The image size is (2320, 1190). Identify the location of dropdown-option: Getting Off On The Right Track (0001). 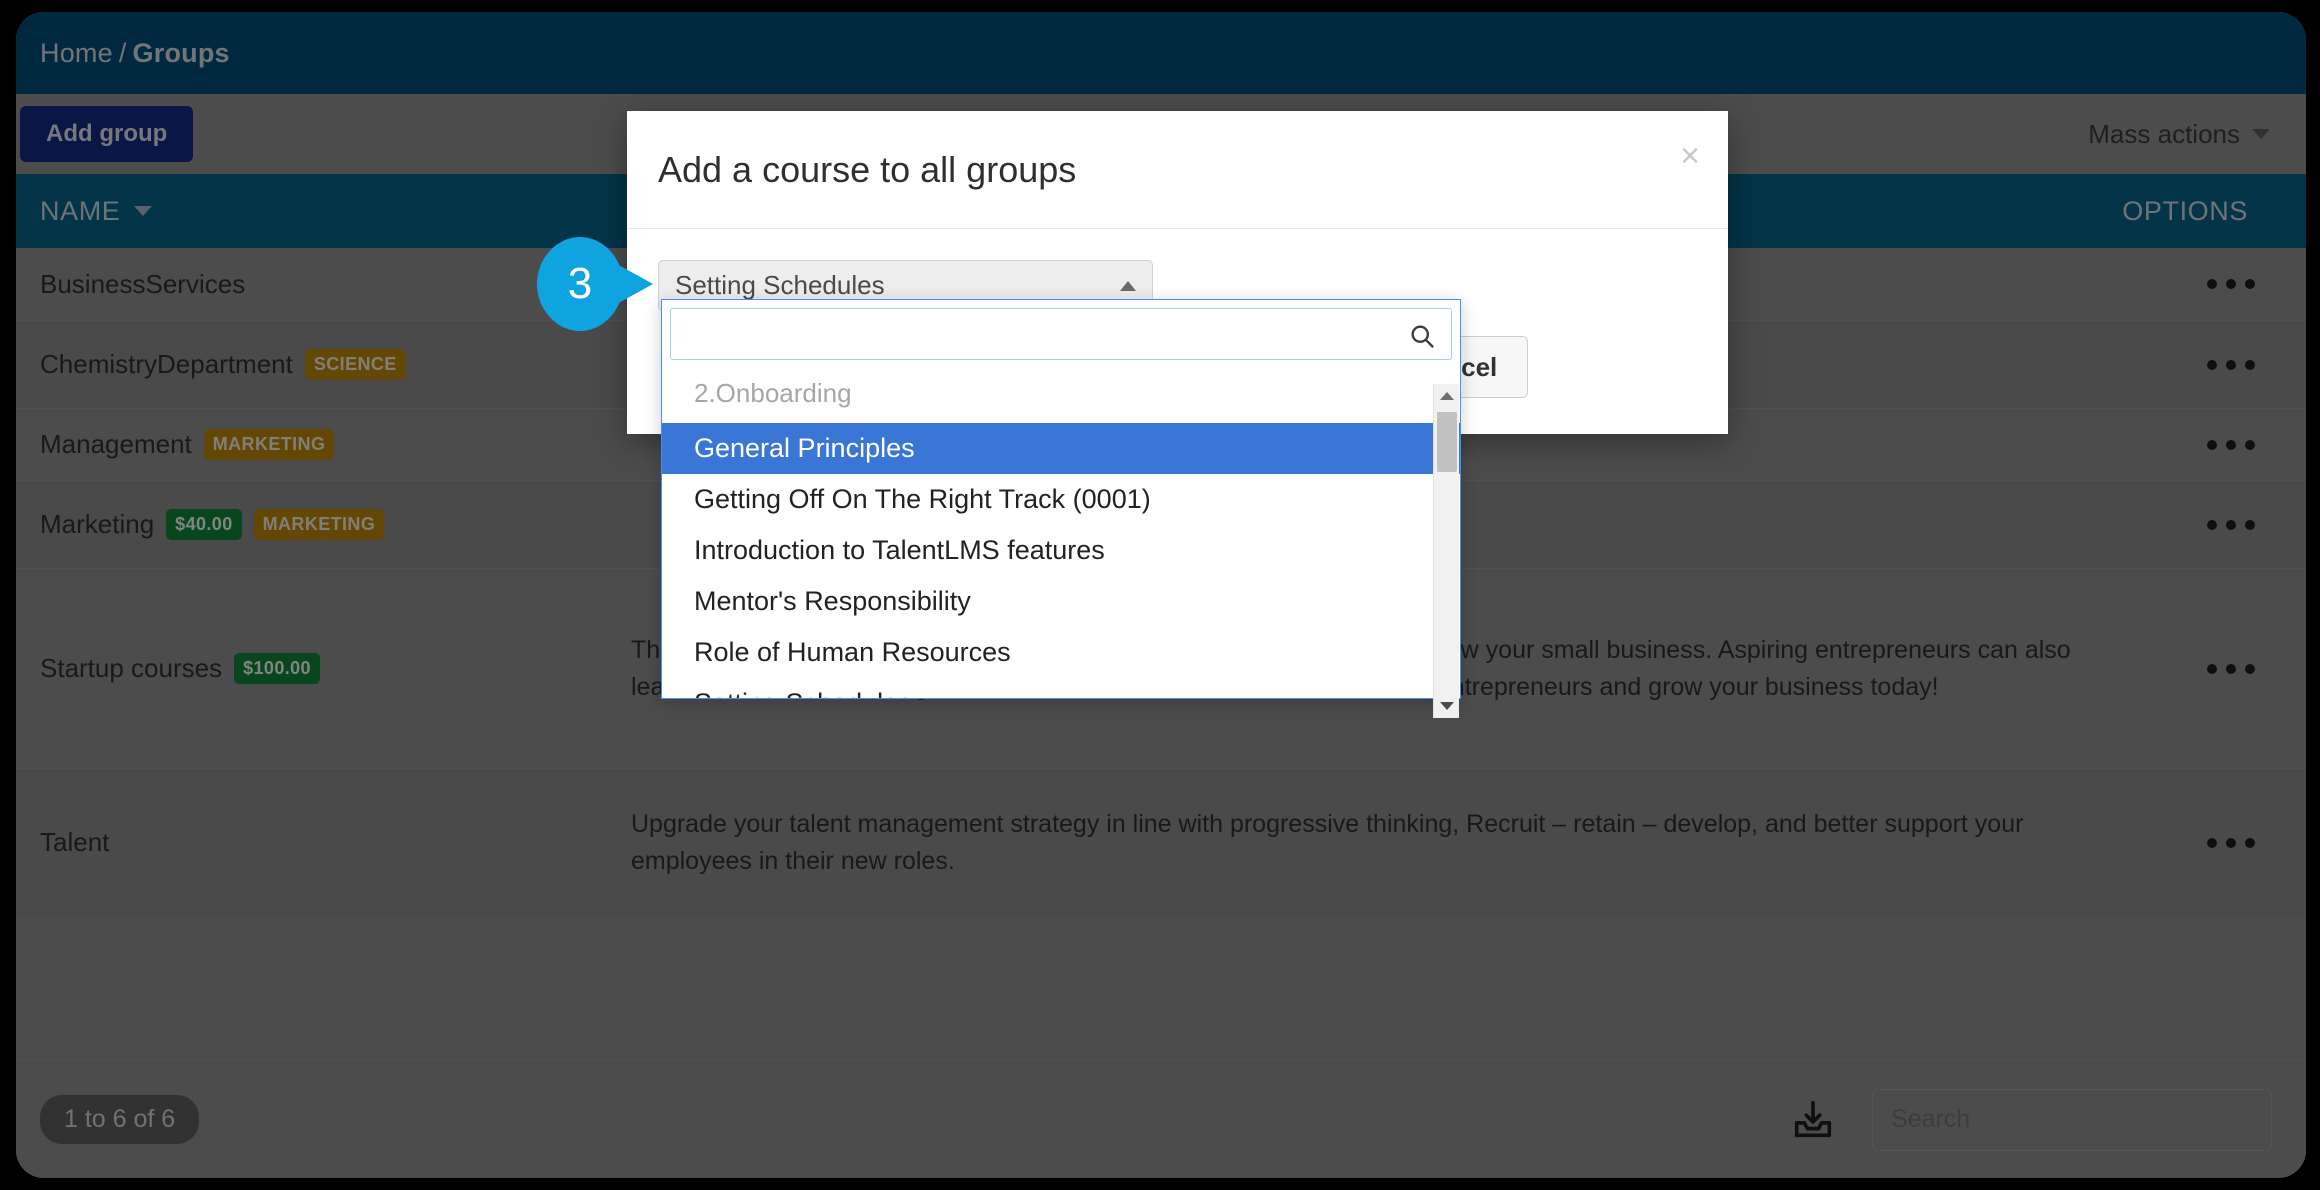
(1061, 499).